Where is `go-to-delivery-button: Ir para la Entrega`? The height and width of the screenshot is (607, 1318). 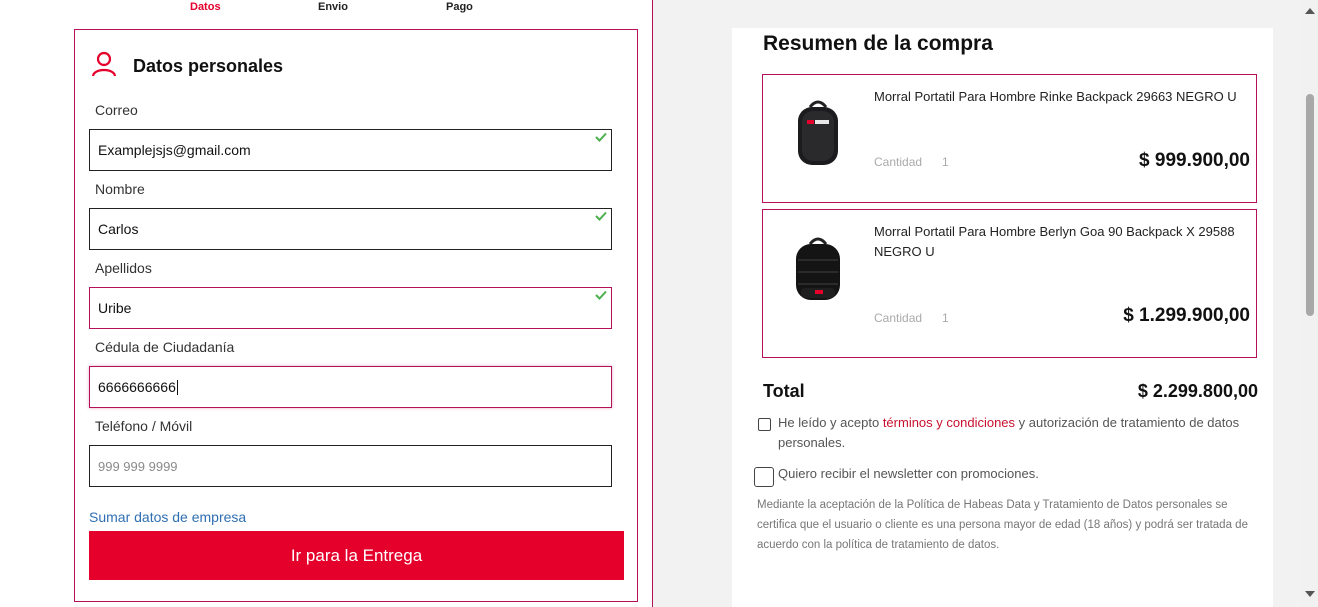 go-to-delivery-button: Ir para la Entrega is located at coordinates (356, 555).